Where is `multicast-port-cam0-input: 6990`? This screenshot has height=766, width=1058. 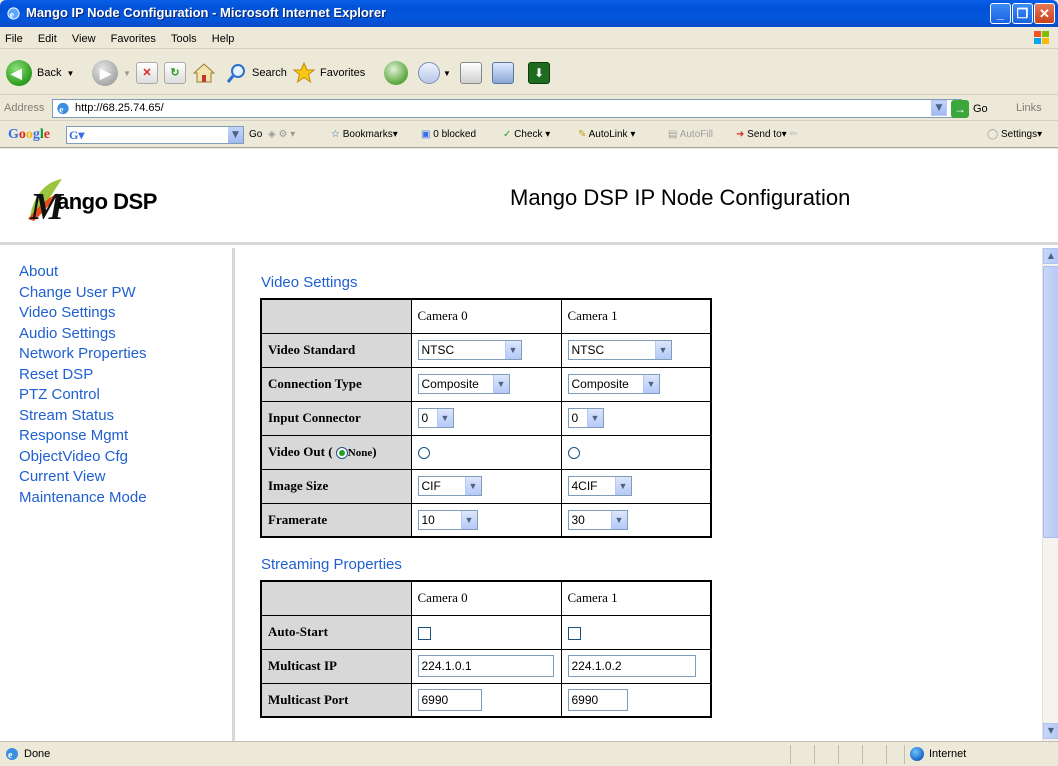 multicast-port-cam0-input: 6990 is located at coordinates (449, 699).